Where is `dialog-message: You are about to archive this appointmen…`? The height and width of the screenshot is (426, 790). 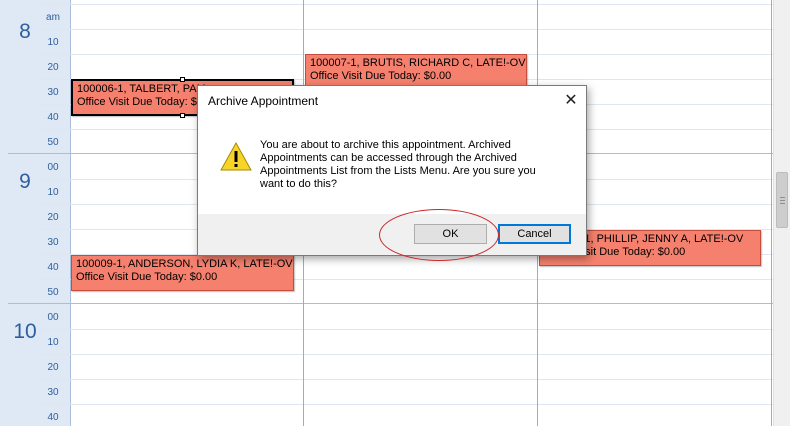 dialog-message: You are about to archive this appointmen… is located at coordinates (398, 164).